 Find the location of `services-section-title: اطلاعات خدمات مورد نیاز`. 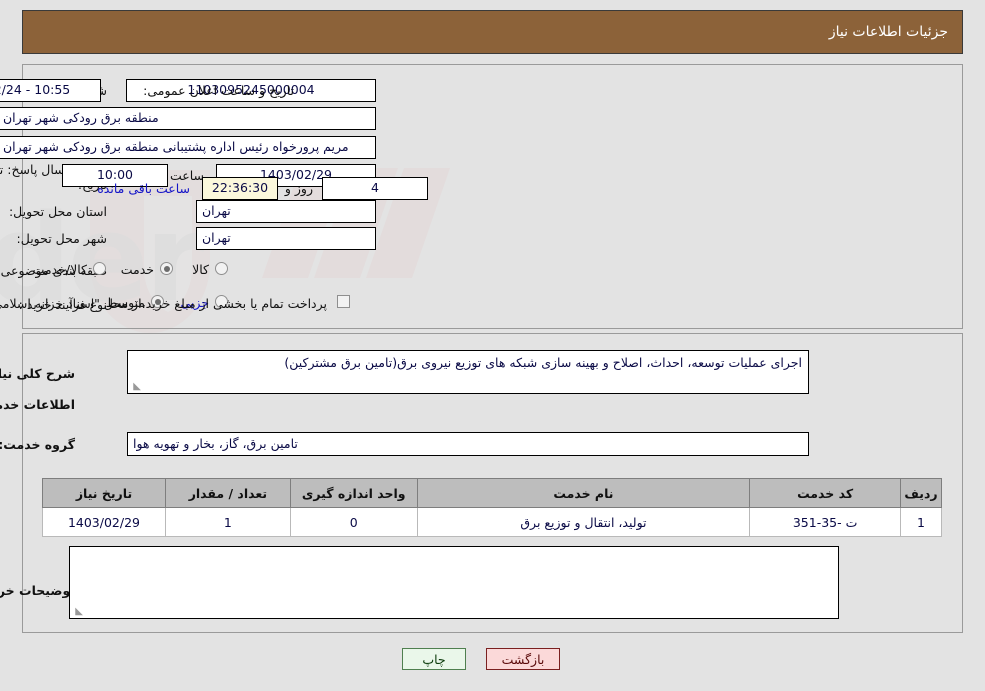

services-section-title: اطلاعات خدمات مورد نیاز is located at coordinates (37, 404).